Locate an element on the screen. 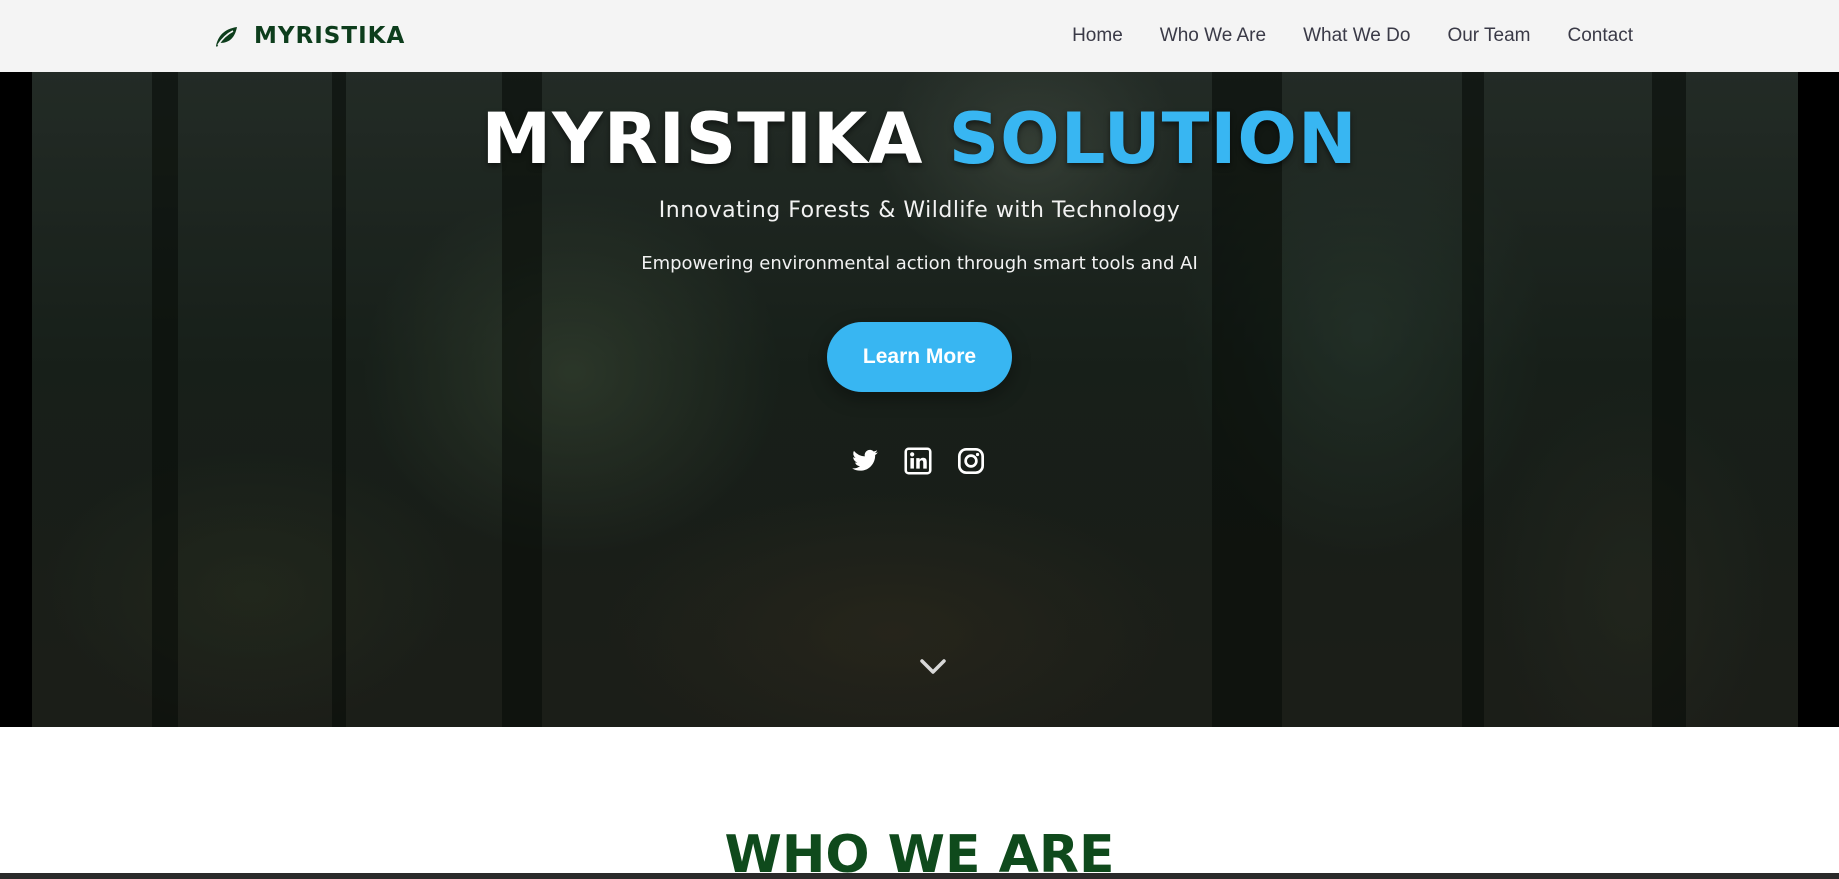 The height and width of the screenshot is (879, 1839). nav-link-who-we-are: Who We Are is located at coordinates (1213, 36).